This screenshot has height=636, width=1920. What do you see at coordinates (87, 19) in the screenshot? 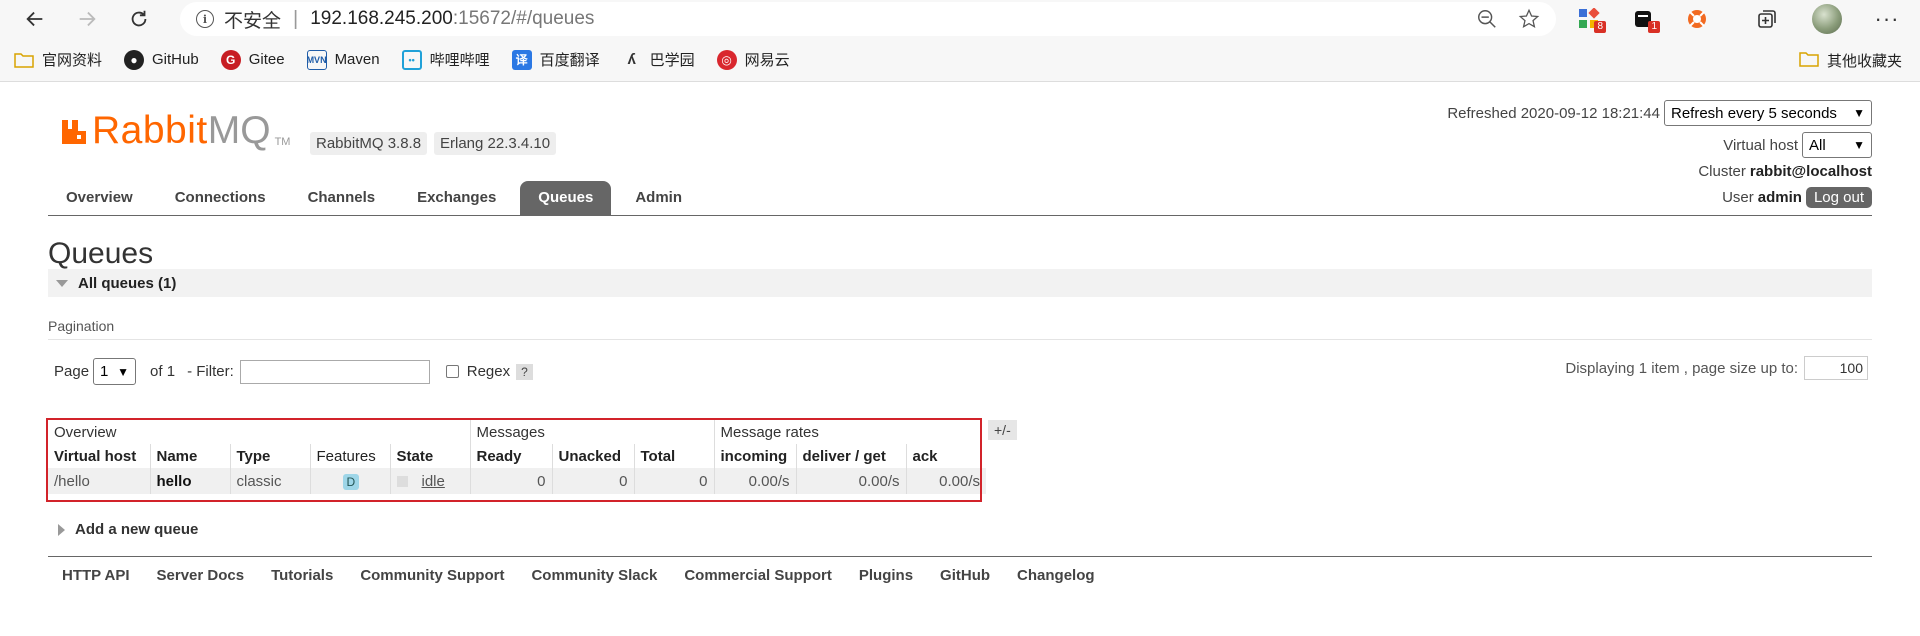
I see `forward-button` at bounding box center [87, 19].